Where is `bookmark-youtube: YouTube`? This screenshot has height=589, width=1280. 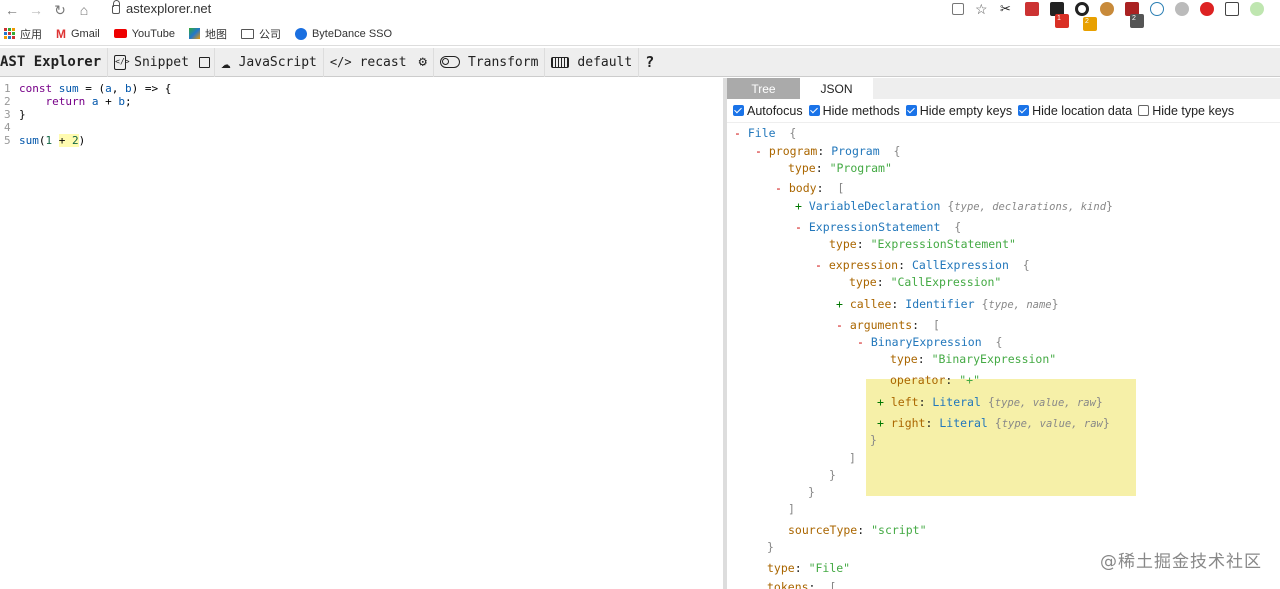
bookmark-youtube: YouTube is located at coordinates (144, 33).